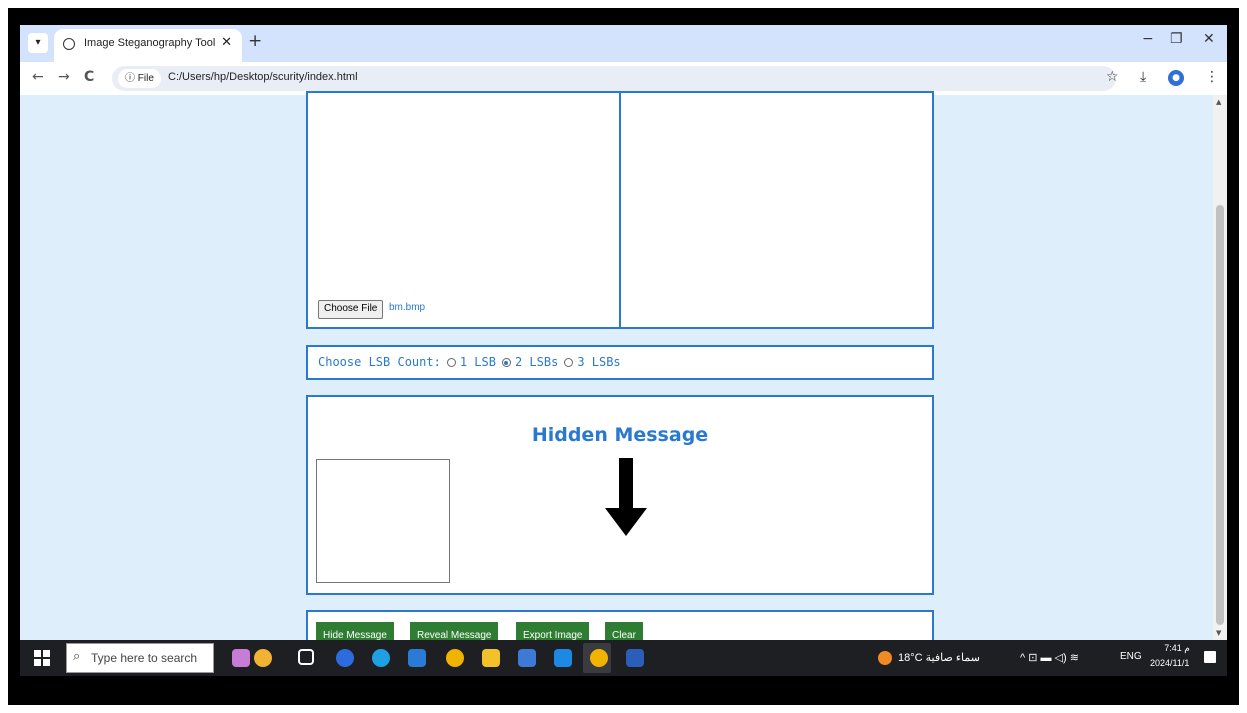 Image resolution: width=1247 pixels, height=713 pixels. Describe the element at coordinates (144, 658) in the screenshot. I see `search-placeholder: Type here to search` at that location.